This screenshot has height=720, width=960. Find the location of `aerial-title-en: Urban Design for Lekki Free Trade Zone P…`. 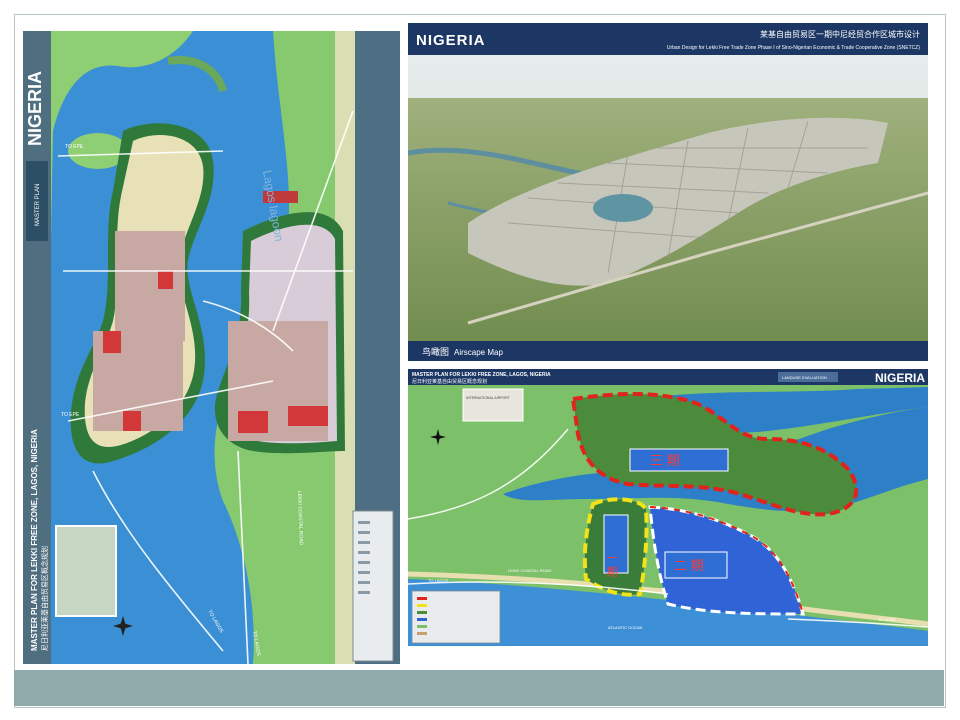

aerial-title-en: Urban Design for Lekki Free Trade Zone P… is located at coordinates (794, 48).